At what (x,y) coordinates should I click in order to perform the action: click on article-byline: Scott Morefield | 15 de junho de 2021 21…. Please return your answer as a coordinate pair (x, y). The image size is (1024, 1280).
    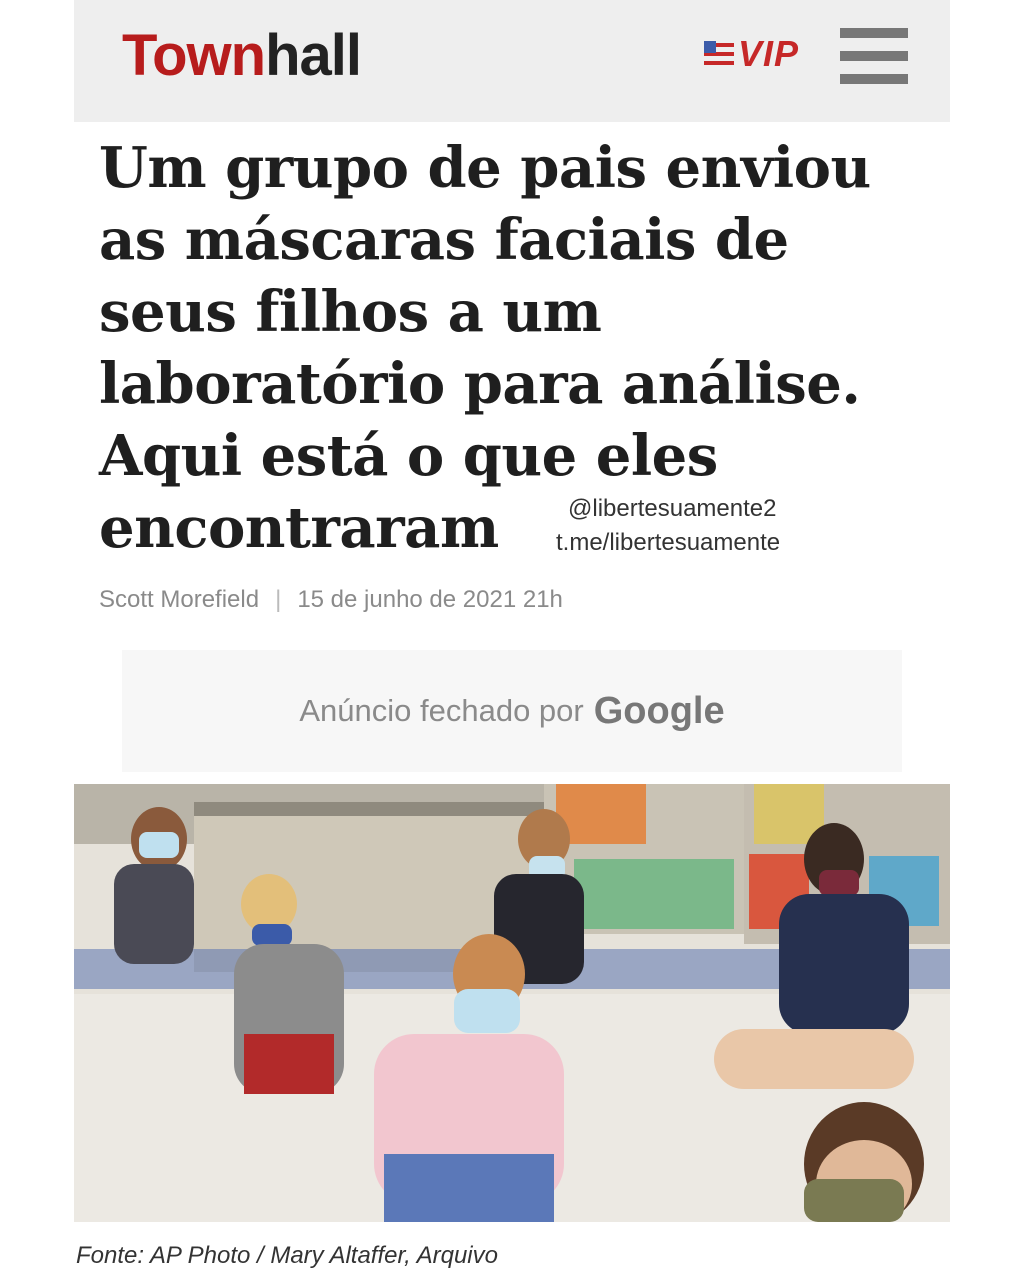
    Looking at the image, I should click on (331, 600).